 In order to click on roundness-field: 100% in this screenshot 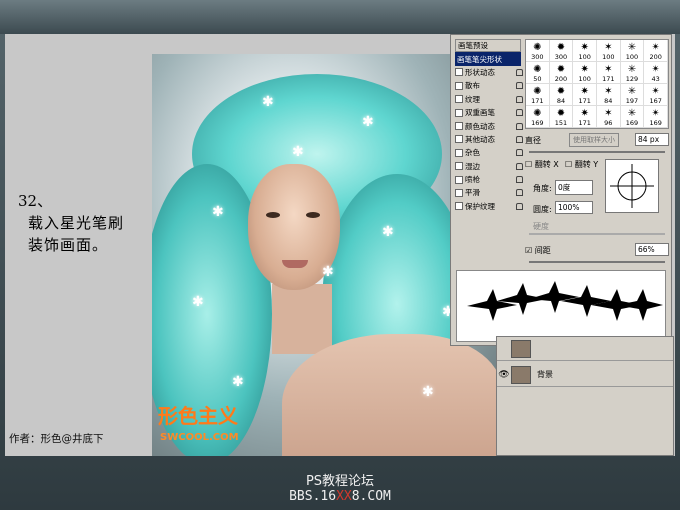, I will do `click(574, 207)`.